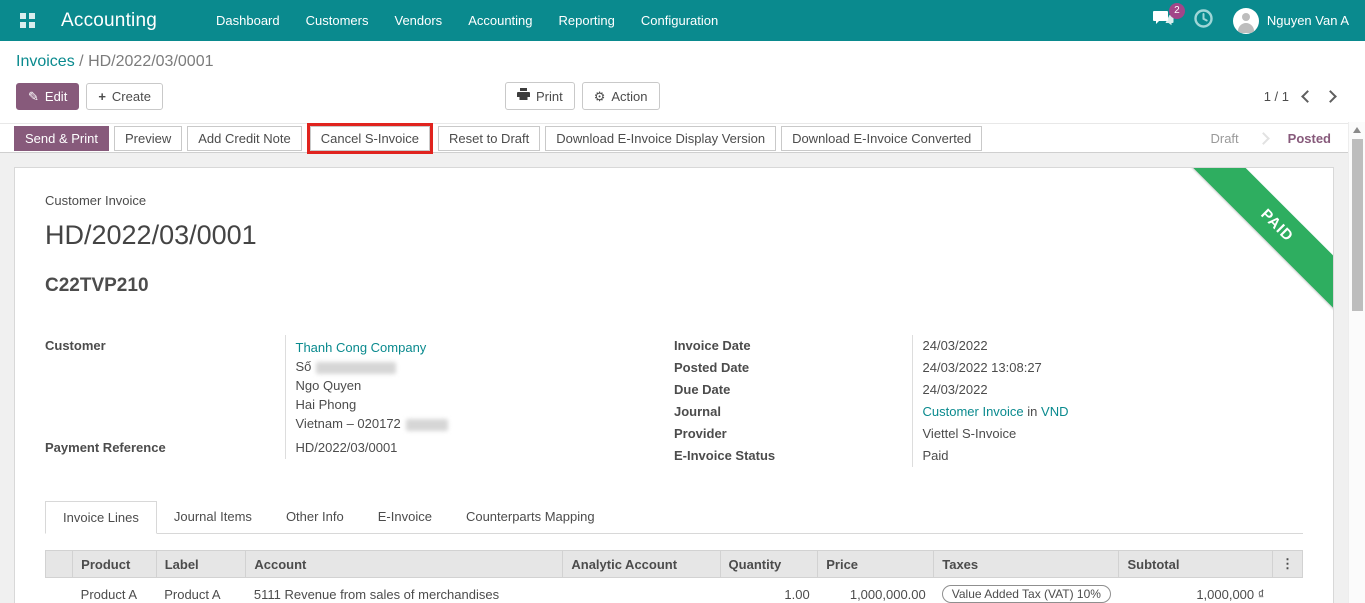 This screenshot has width=1365, height=603. Describe the element at coordinates (1287, 564) in the screenshot. I see `optional-columns-toggle-icon: ⋮` at that location.